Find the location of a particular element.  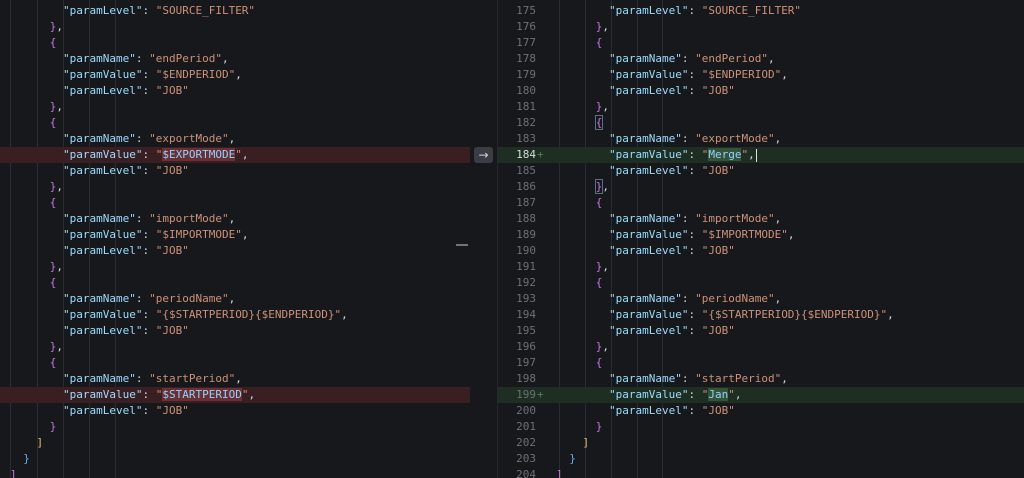

code-line: 195 "paramLevel": "JOB" is located at coordinates (761, 331).